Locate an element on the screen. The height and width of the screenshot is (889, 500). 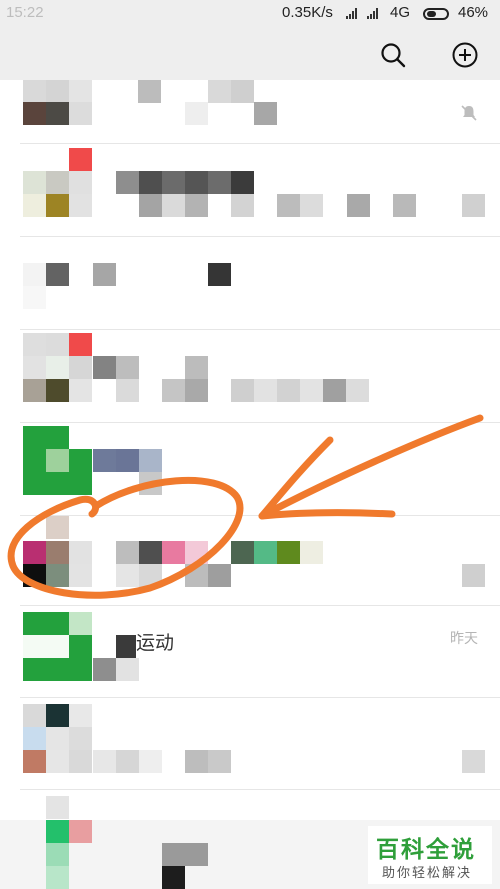
battery-percent: 46% is located at coordinates (473, 12).